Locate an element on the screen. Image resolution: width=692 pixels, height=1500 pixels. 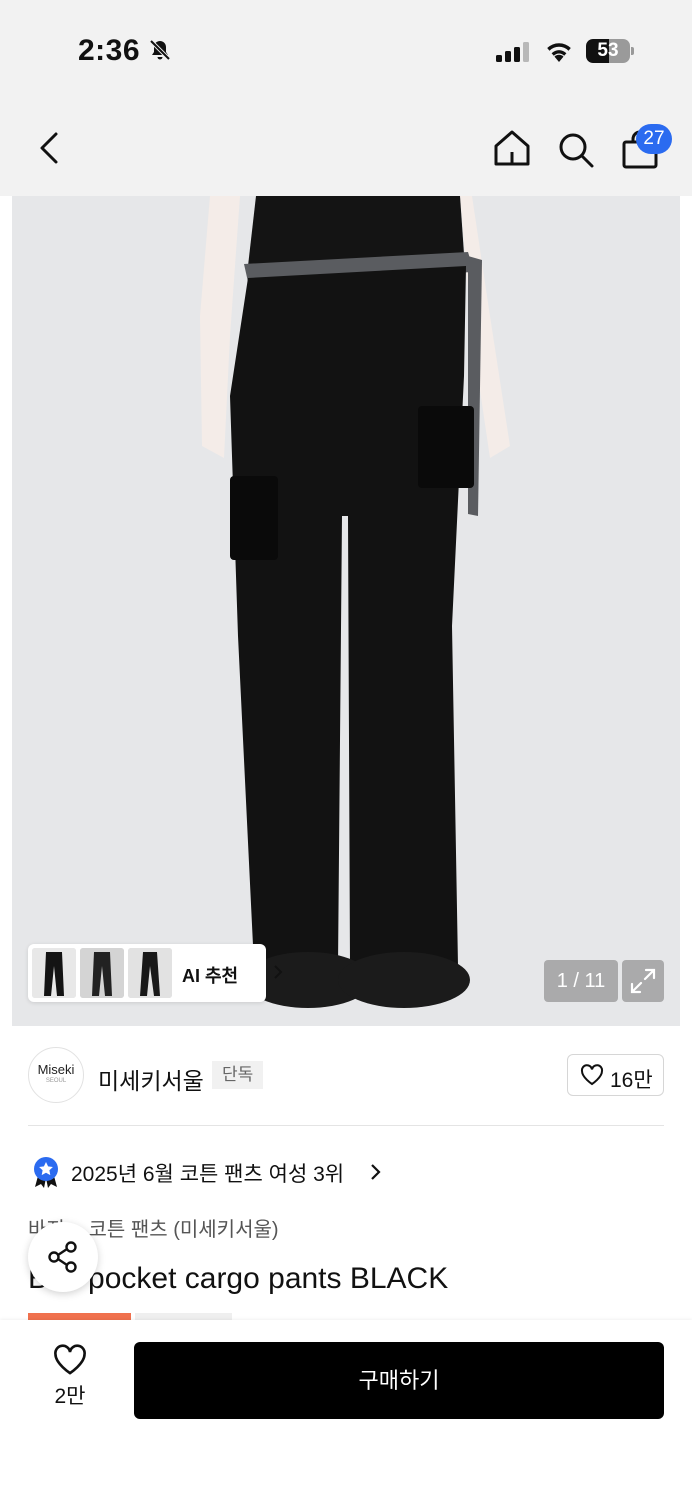
brand-like-button: 16만 is located at coordinates (615, 1075).